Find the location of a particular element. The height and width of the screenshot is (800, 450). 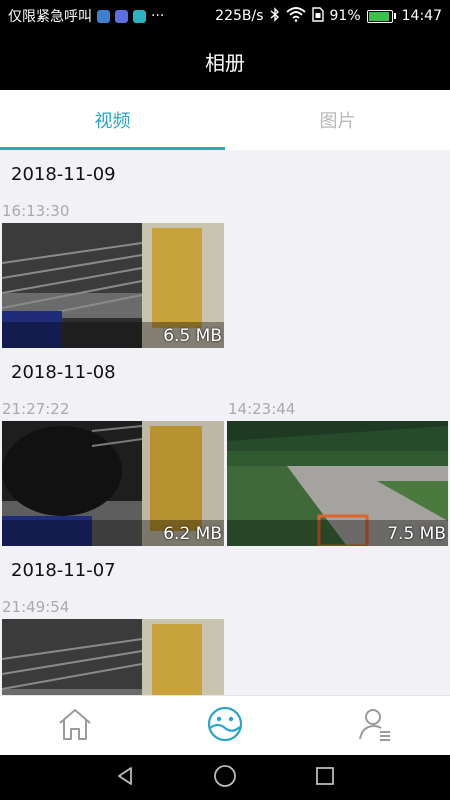

file-size: 6.5 MB is located at coordinates (192, 336).